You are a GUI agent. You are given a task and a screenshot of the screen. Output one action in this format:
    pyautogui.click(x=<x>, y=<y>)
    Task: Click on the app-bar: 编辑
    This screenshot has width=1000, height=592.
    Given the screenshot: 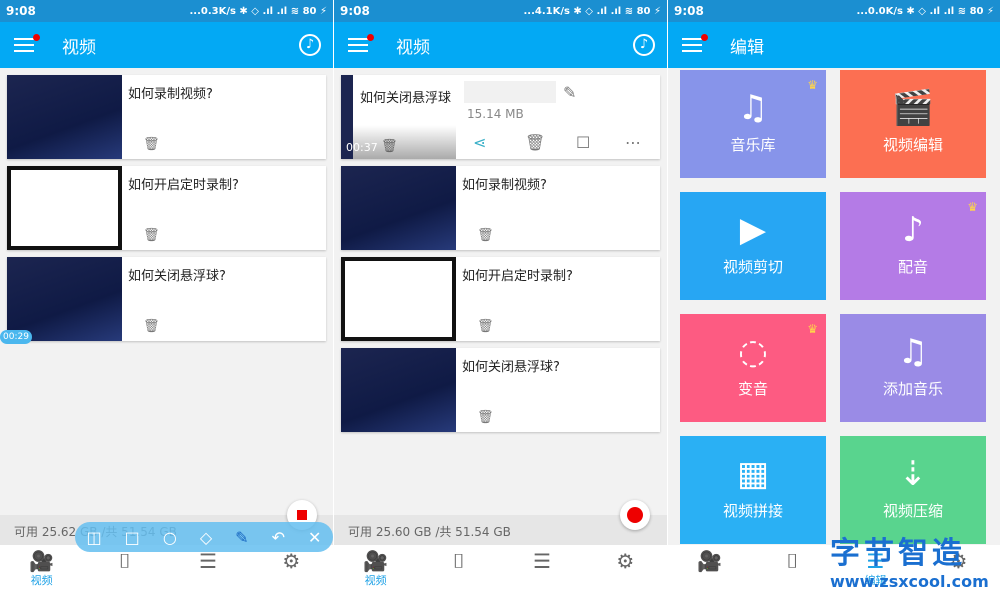 What is the action you would take?
    pyautogui.click(x=834, y=45)
    